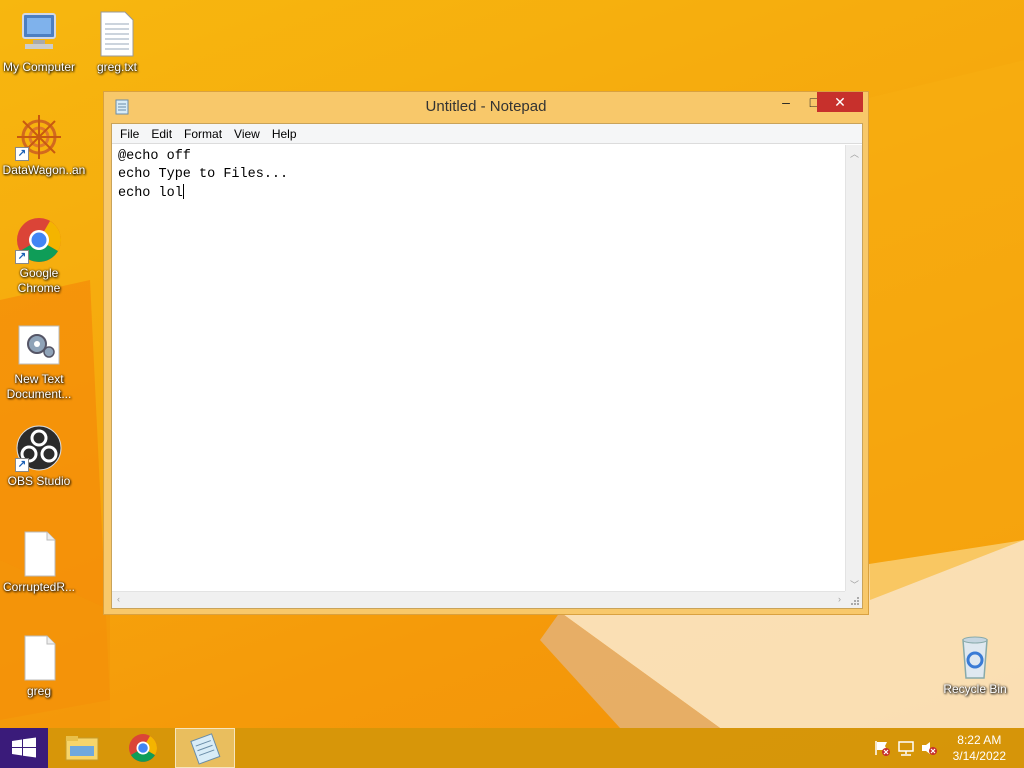 This screenshot has width=1024, height=768. I want to click on close-button: ✕, so click(840, 102).